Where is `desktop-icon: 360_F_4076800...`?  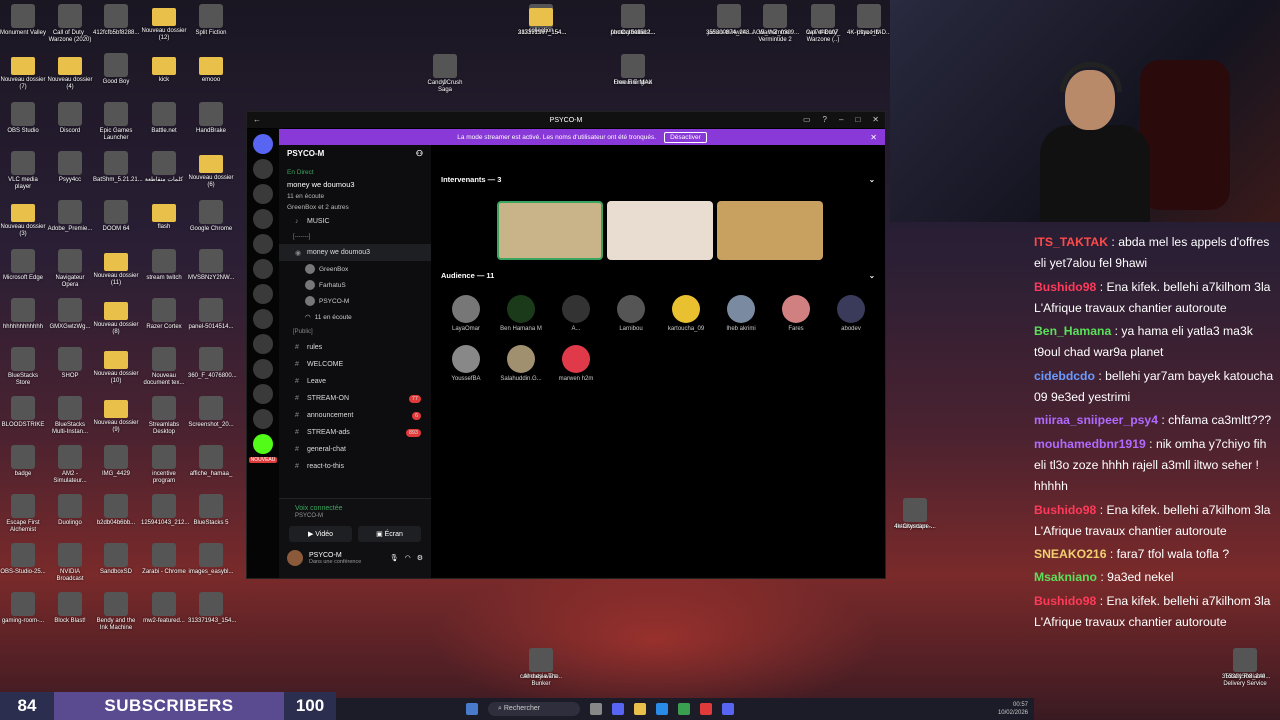
desktop-icon: 360_F_4076800... is located at coordinates (212, 363).